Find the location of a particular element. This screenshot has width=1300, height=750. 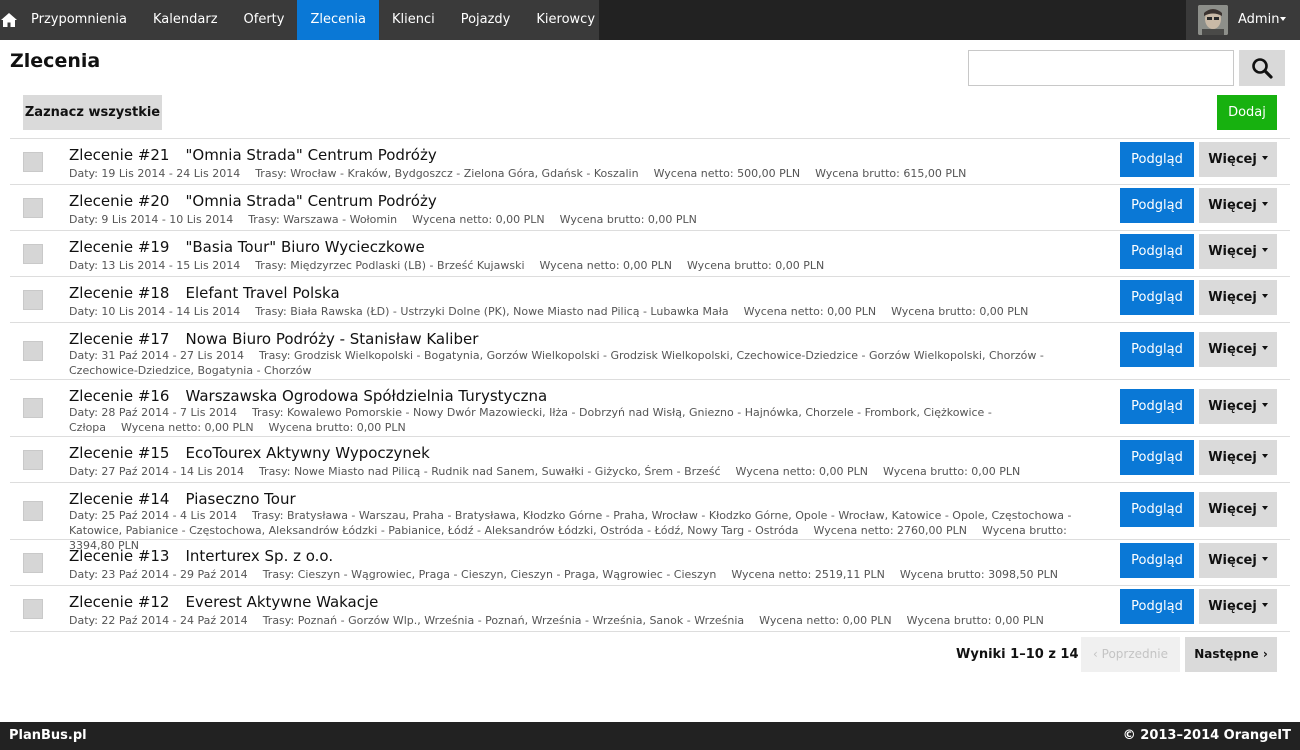

order-dates: Daty: 28 Paź 2014 - 7 Lis 2014 is located at coordinates (153, 412).